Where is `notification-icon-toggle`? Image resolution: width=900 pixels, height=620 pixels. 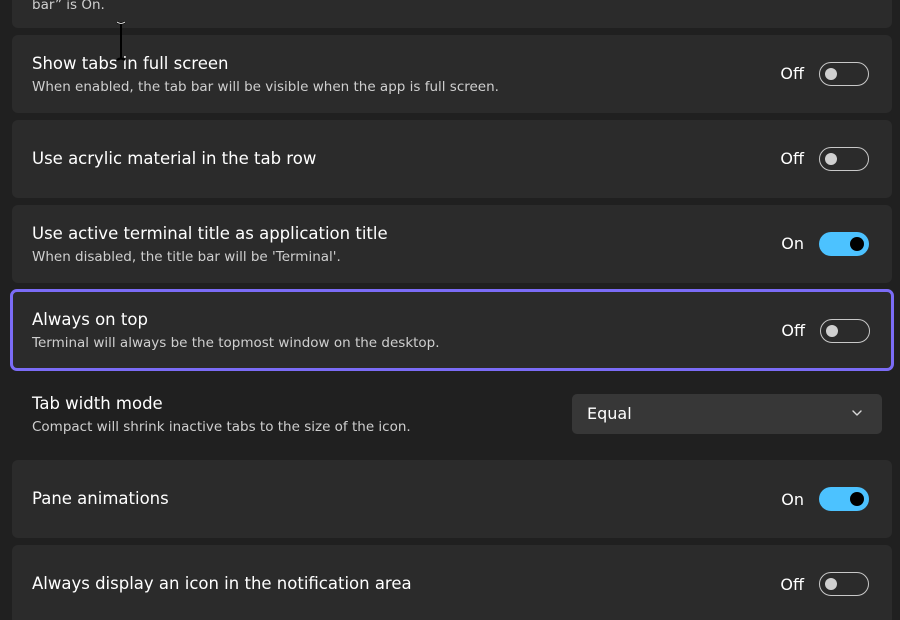
notification-icon-toggle is located at coordinates (844, 584).